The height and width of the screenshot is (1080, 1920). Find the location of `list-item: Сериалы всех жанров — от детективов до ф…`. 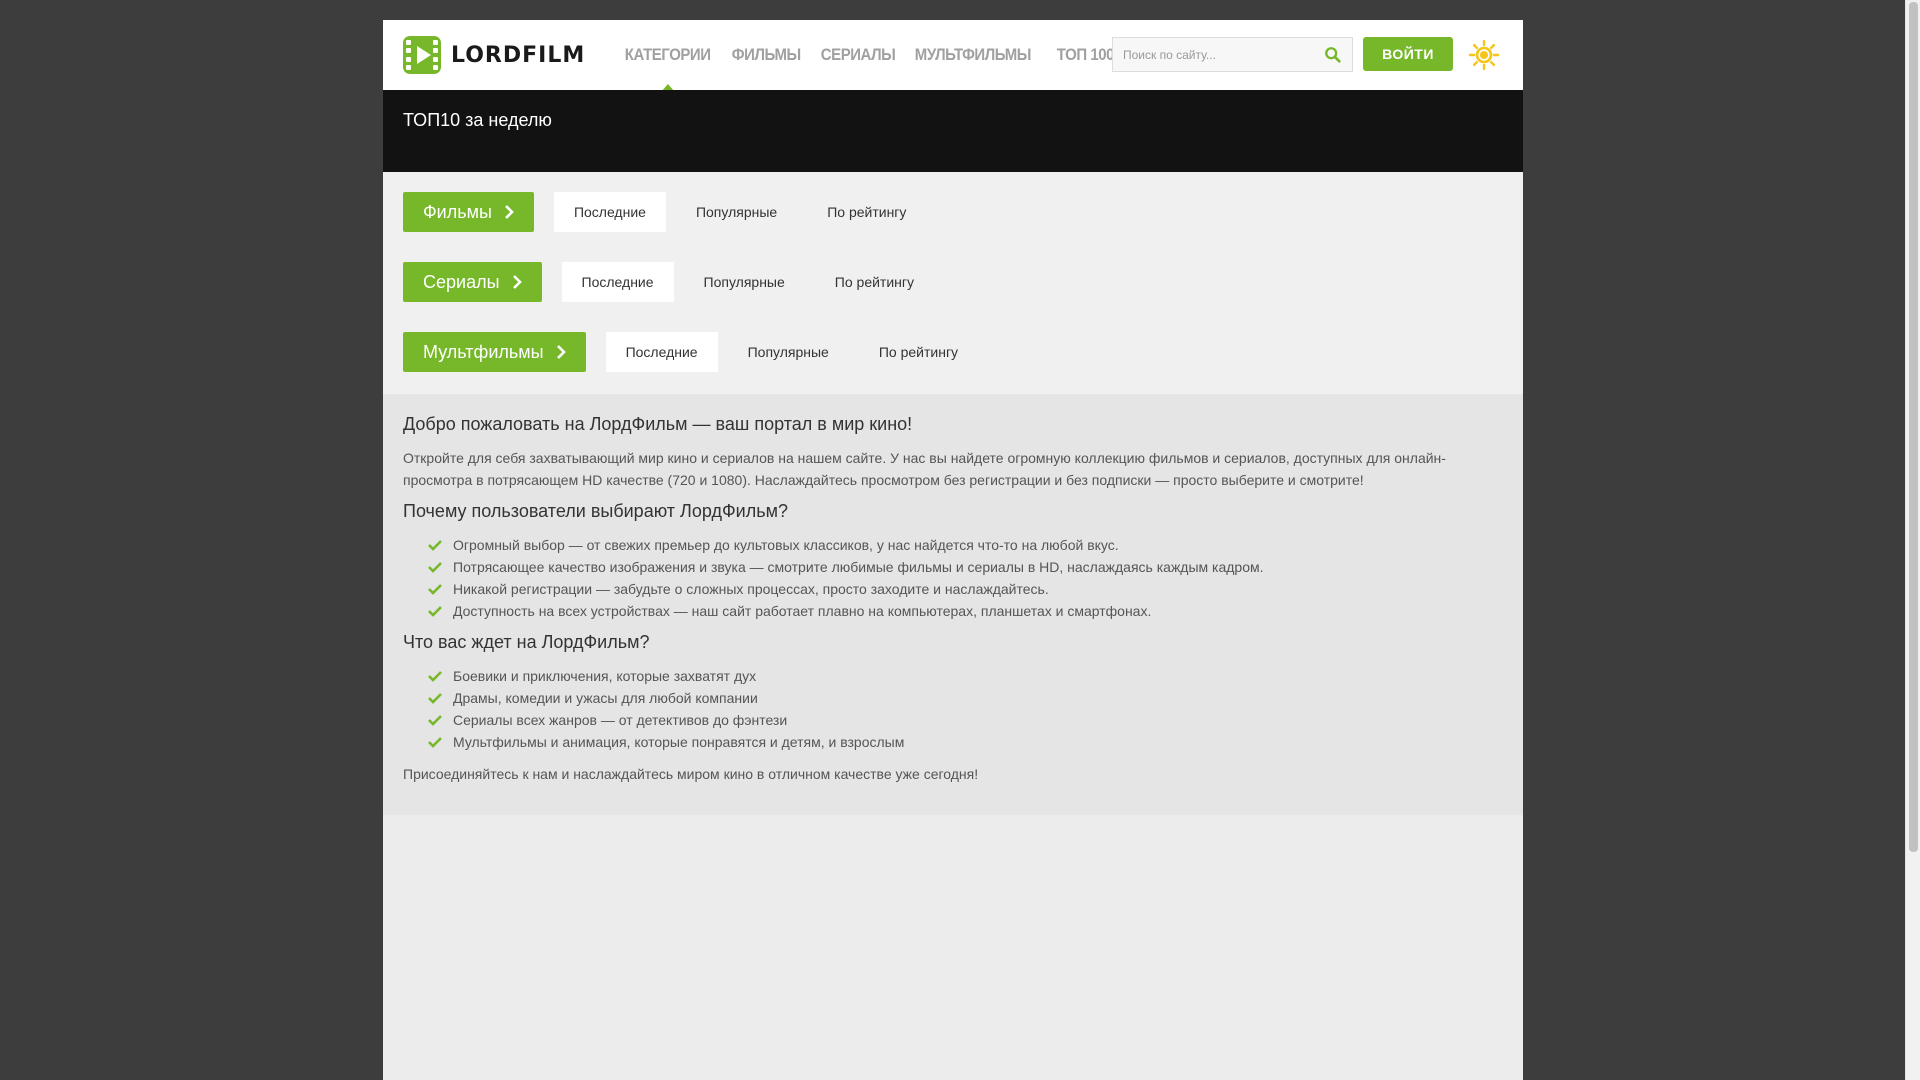

list-item: Сериалы всех жанров — от детективов до ф… is located at coordinates (965, 720).